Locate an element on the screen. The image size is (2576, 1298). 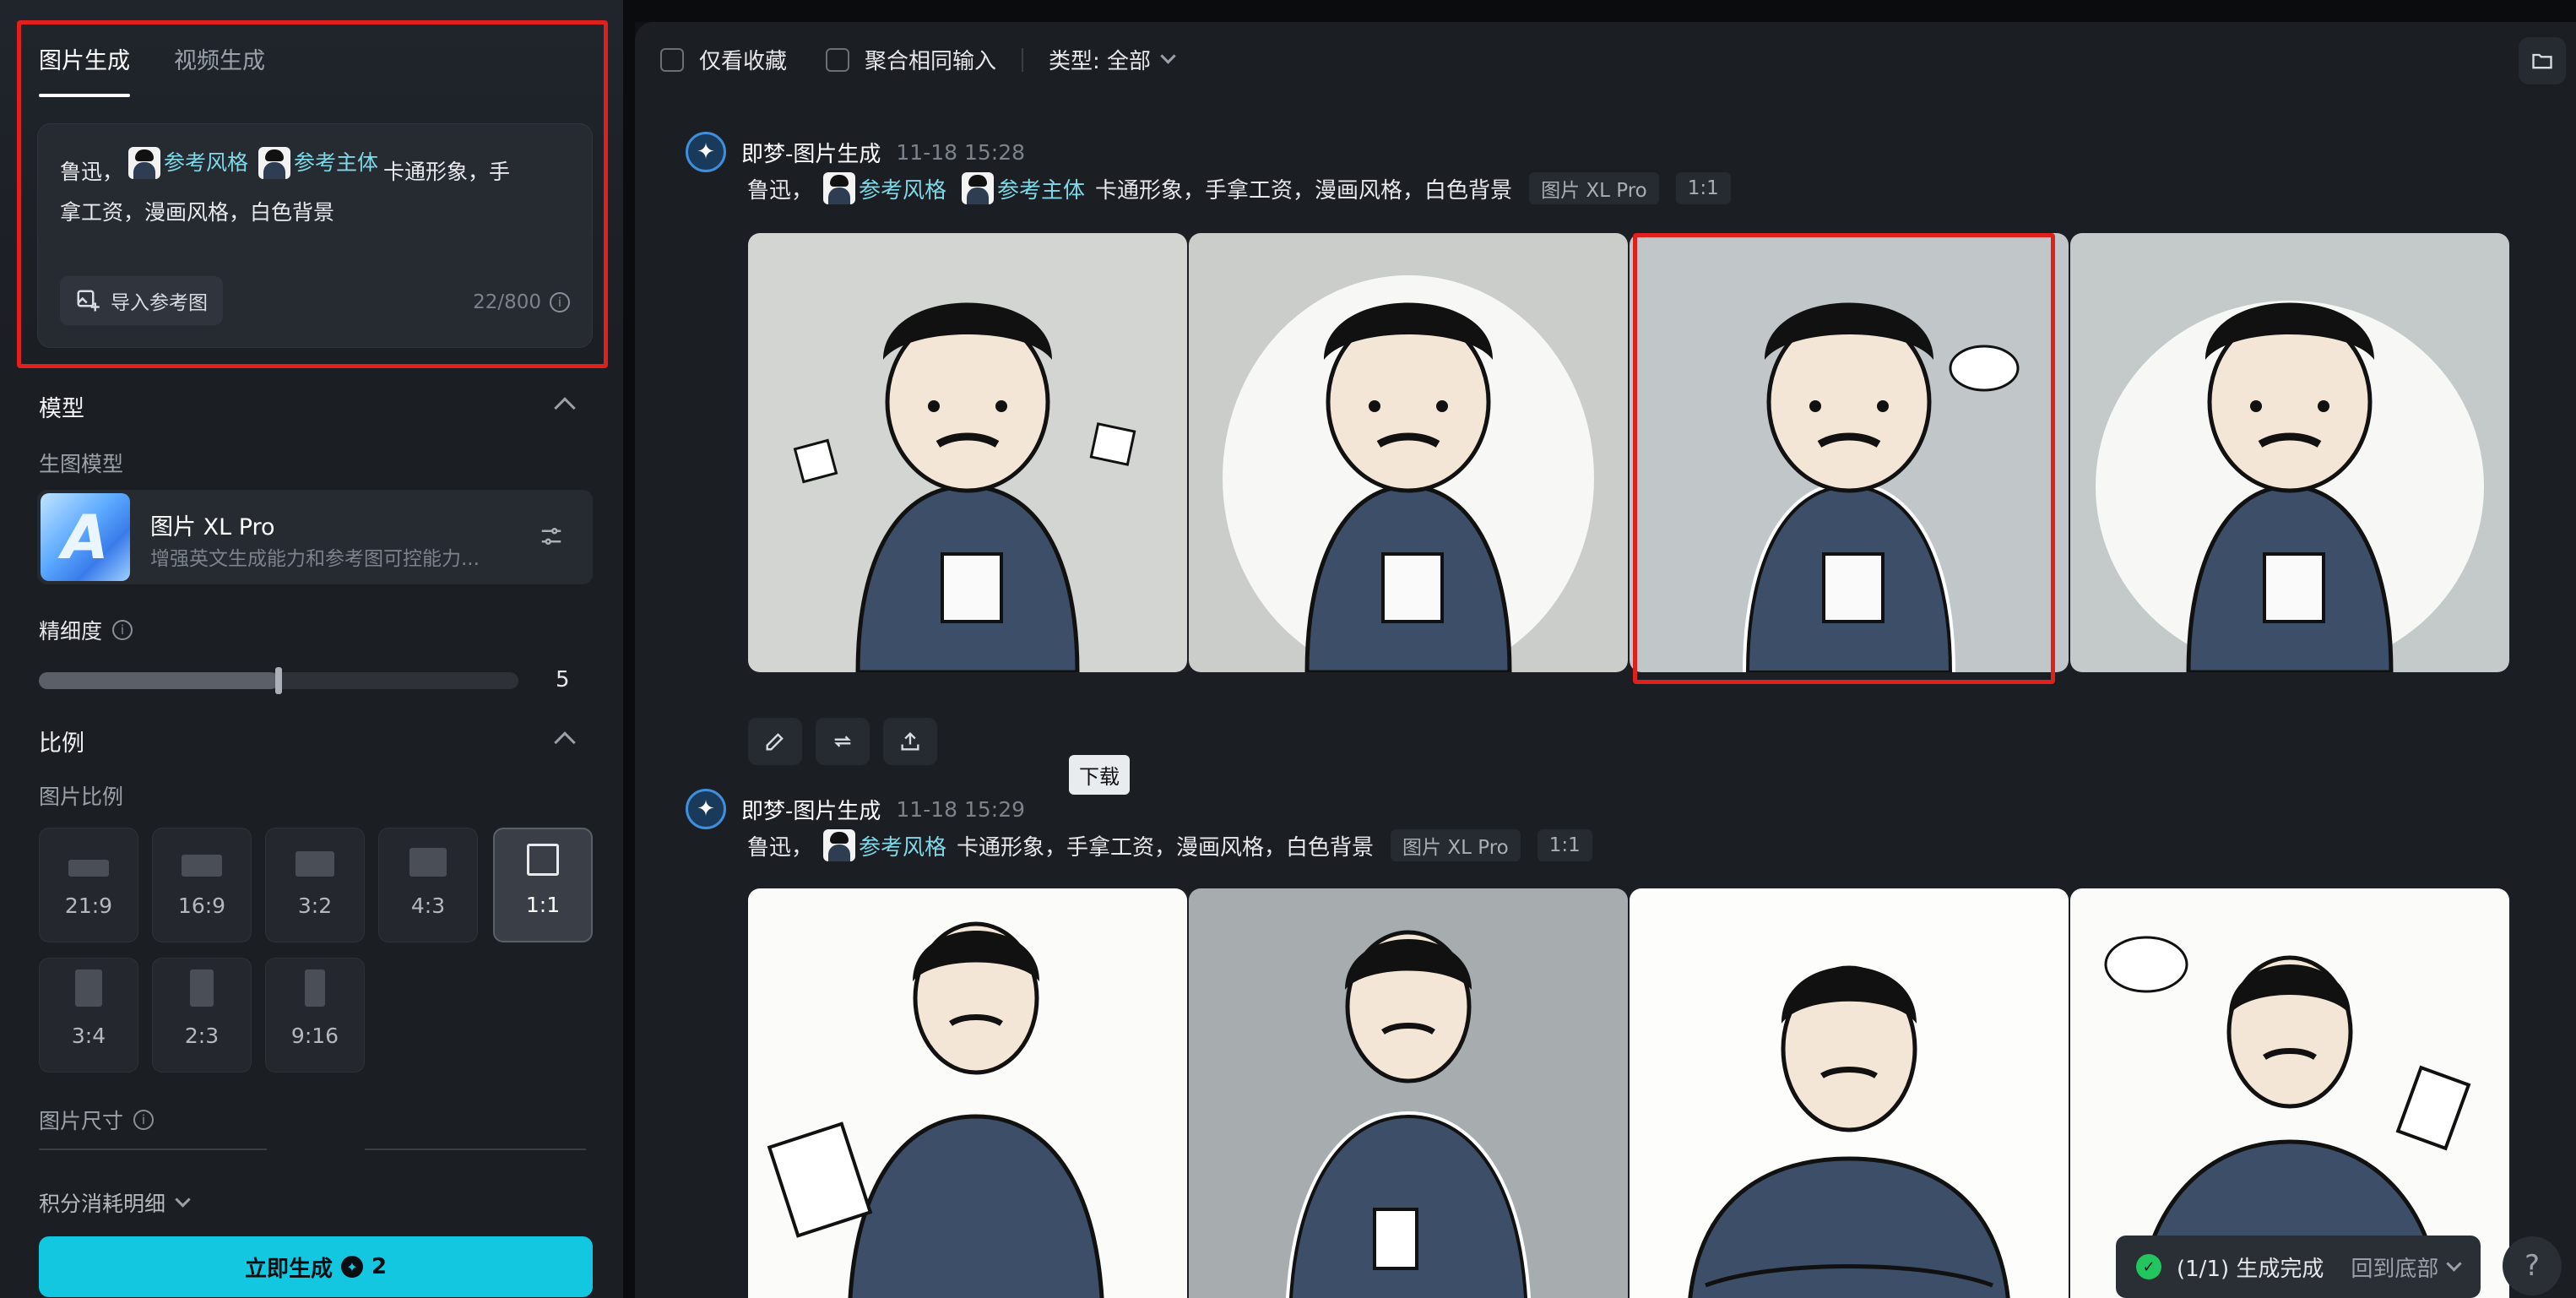
ratio-option-3-4: 3:4 is located at coordinates (89, 1015).